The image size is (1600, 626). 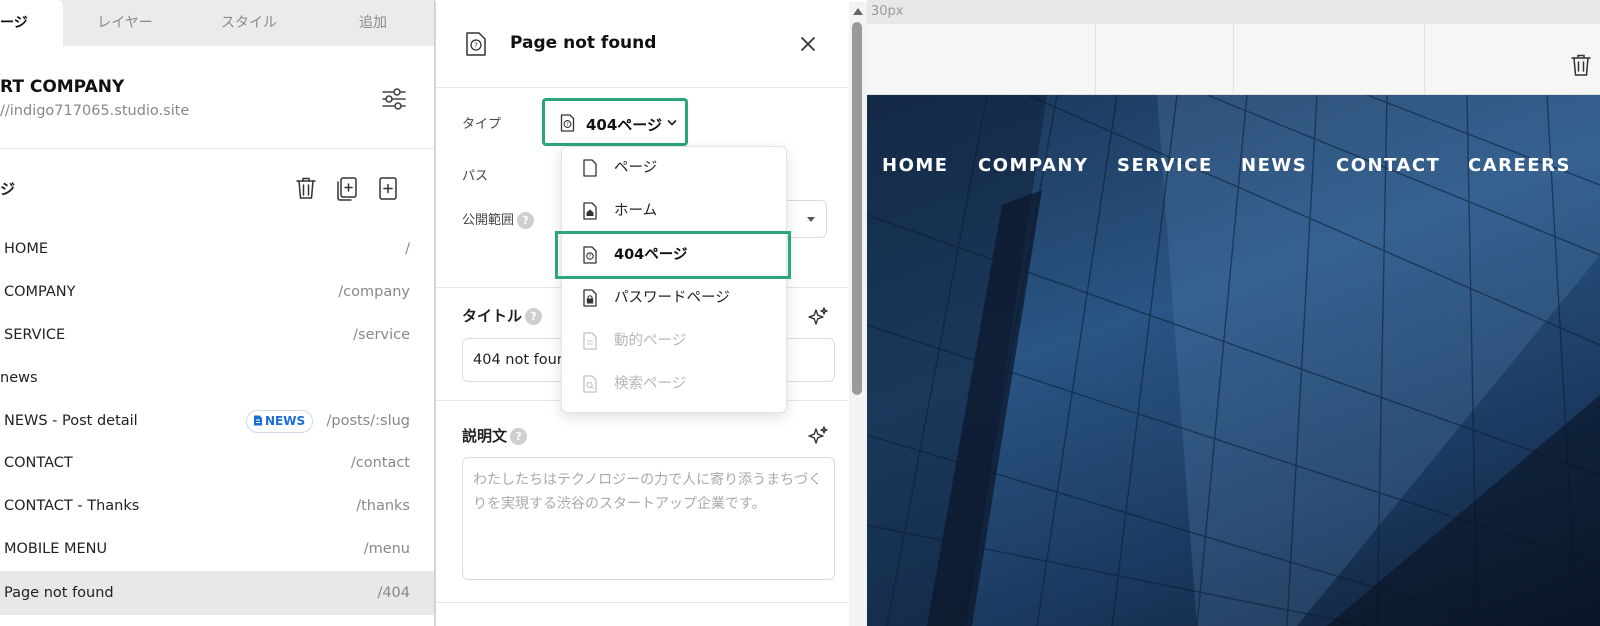 What do you see at coordinates (374, 292) in the screenshot?
I see `page-path: /company` at bounding box center [374, 292].